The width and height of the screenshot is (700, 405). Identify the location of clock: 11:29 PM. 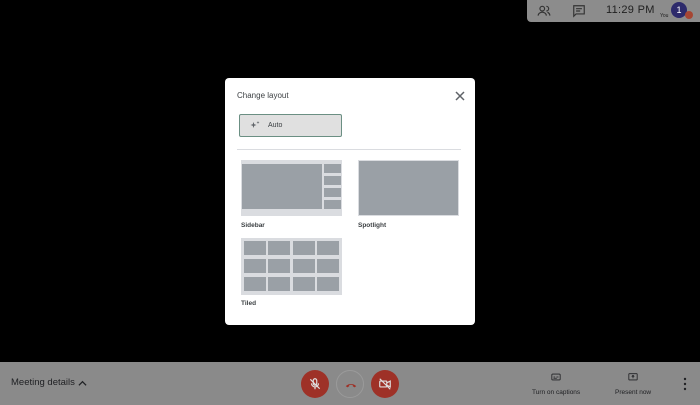
(630, 10).